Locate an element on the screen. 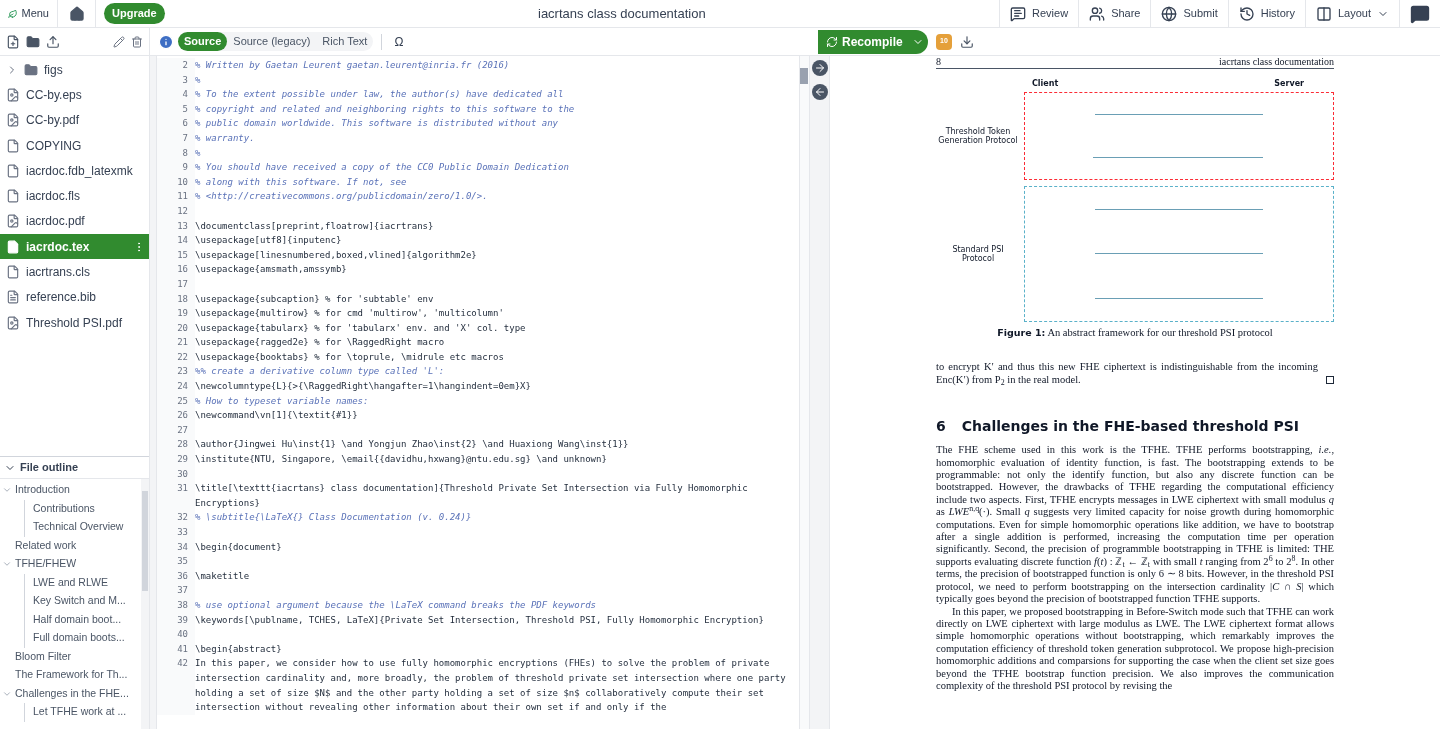 The height and width of the screenshot is (729, 1440). share-button: Share is located at coordinates (1114, 13).